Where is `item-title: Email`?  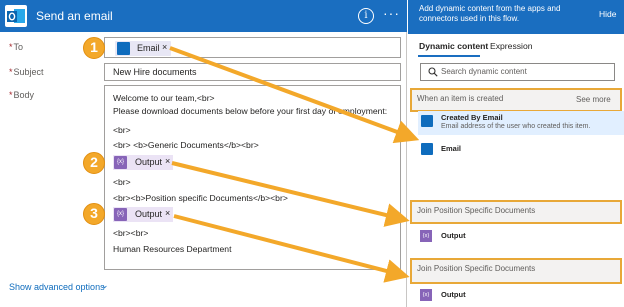 item-title: Email is located at coordinates (451, 148).